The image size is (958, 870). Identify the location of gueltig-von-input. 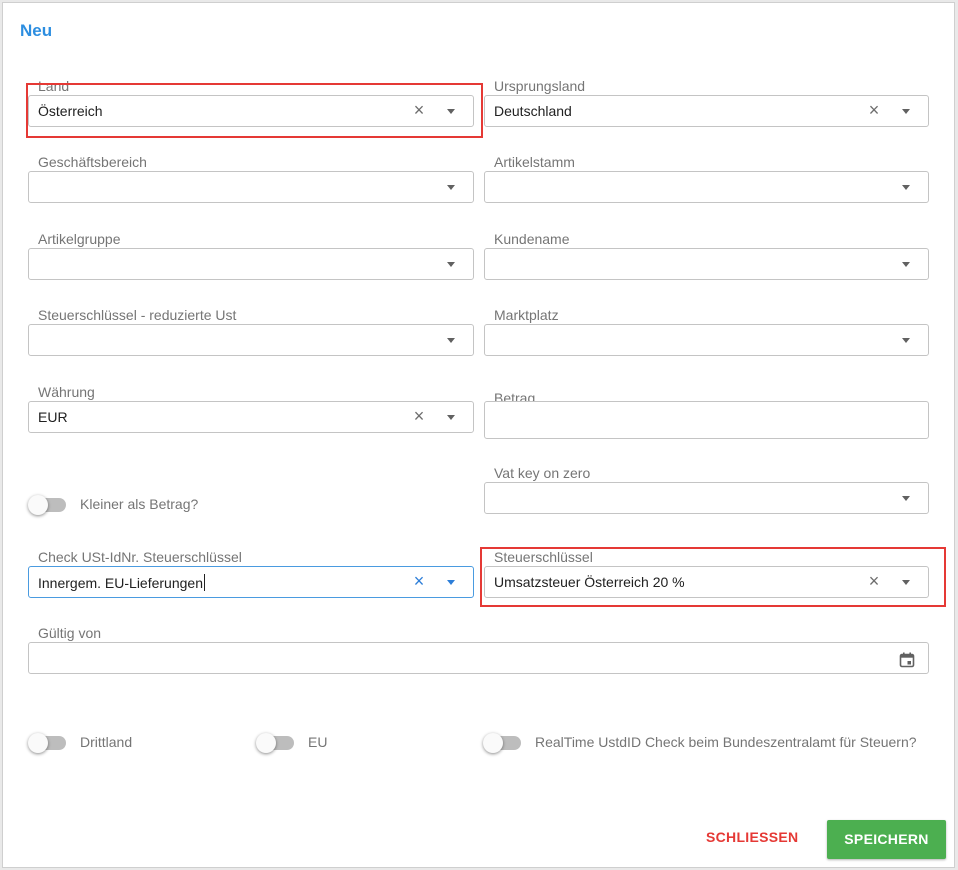
(478, 658).